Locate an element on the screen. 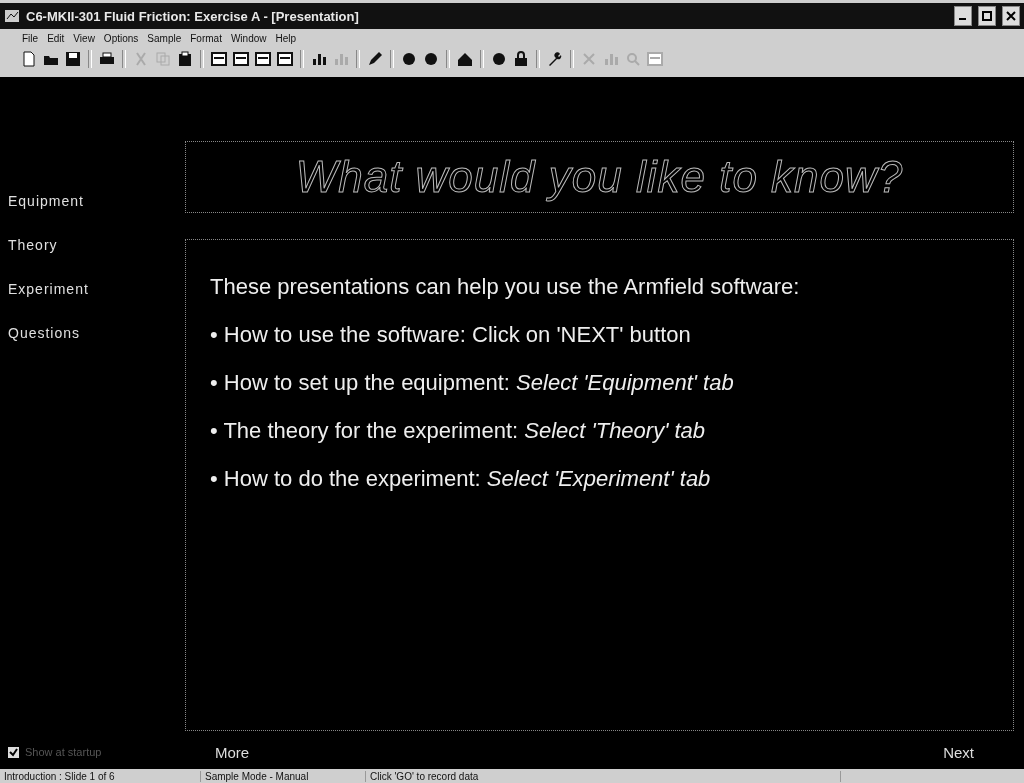 Image resolution: width=1024 pixels, height=783 pixels. more-button: More is located at coordinates (232, 752).